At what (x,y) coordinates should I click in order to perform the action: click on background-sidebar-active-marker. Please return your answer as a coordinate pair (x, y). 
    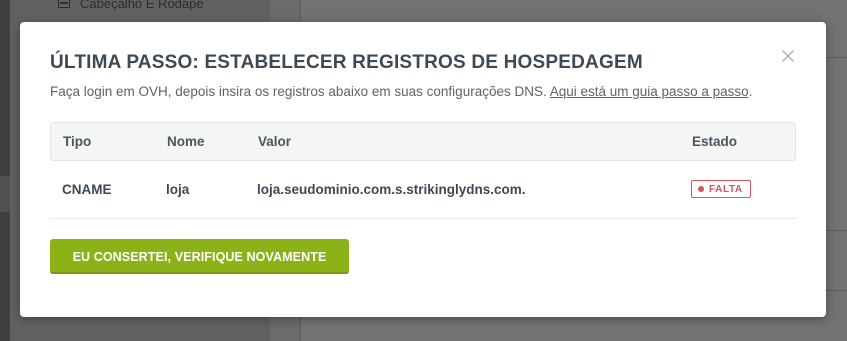
    Looking at the image, I should click on (5, 194).